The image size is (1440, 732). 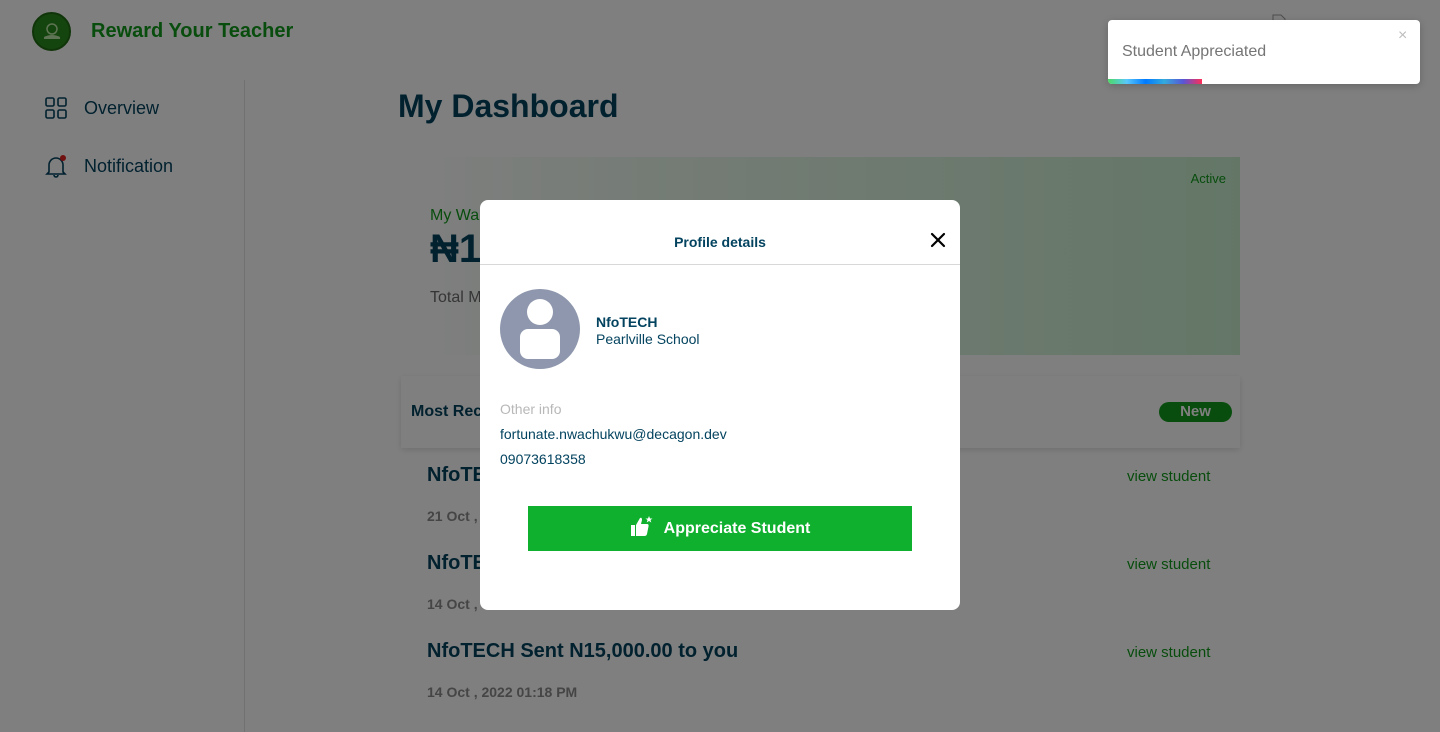 What do you see at coordinates (627, 322) in the screenshot?
I see `profile-name: NfoTECH` at bounding box center [627, 322].